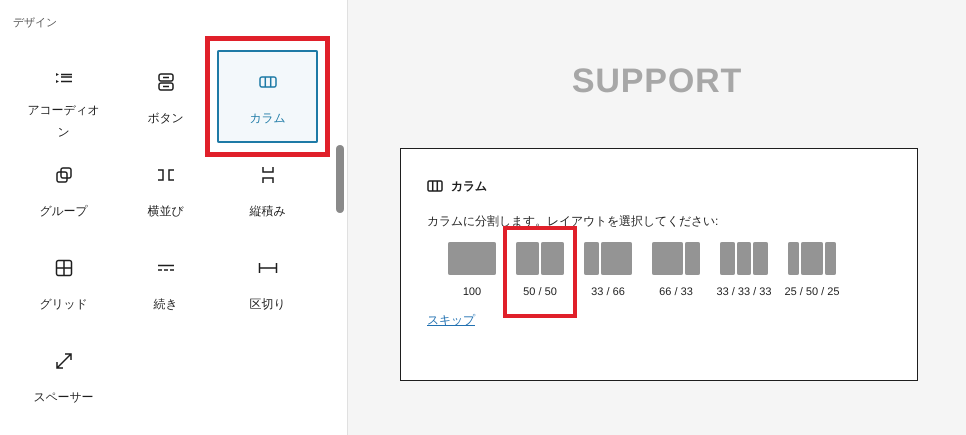  Describe the element at coordinates (267, 175) in the screenshot. I see `vertical-brackets-icon` at that location.